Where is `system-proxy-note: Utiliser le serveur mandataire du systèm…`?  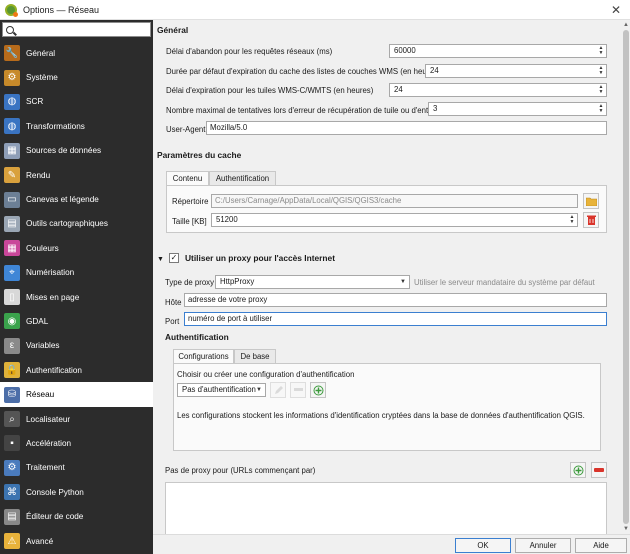
system-proxy-note: Utiliser le serveur mandataire du systèm… is located at coordinates (504, 282).